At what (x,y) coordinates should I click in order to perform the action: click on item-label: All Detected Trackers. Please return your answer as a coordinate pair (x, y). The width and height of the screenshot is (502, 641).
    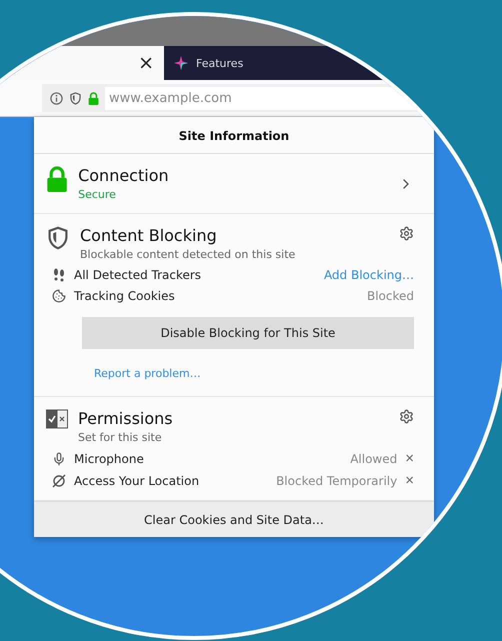
    Looking at the image, I should click on (138, 275).